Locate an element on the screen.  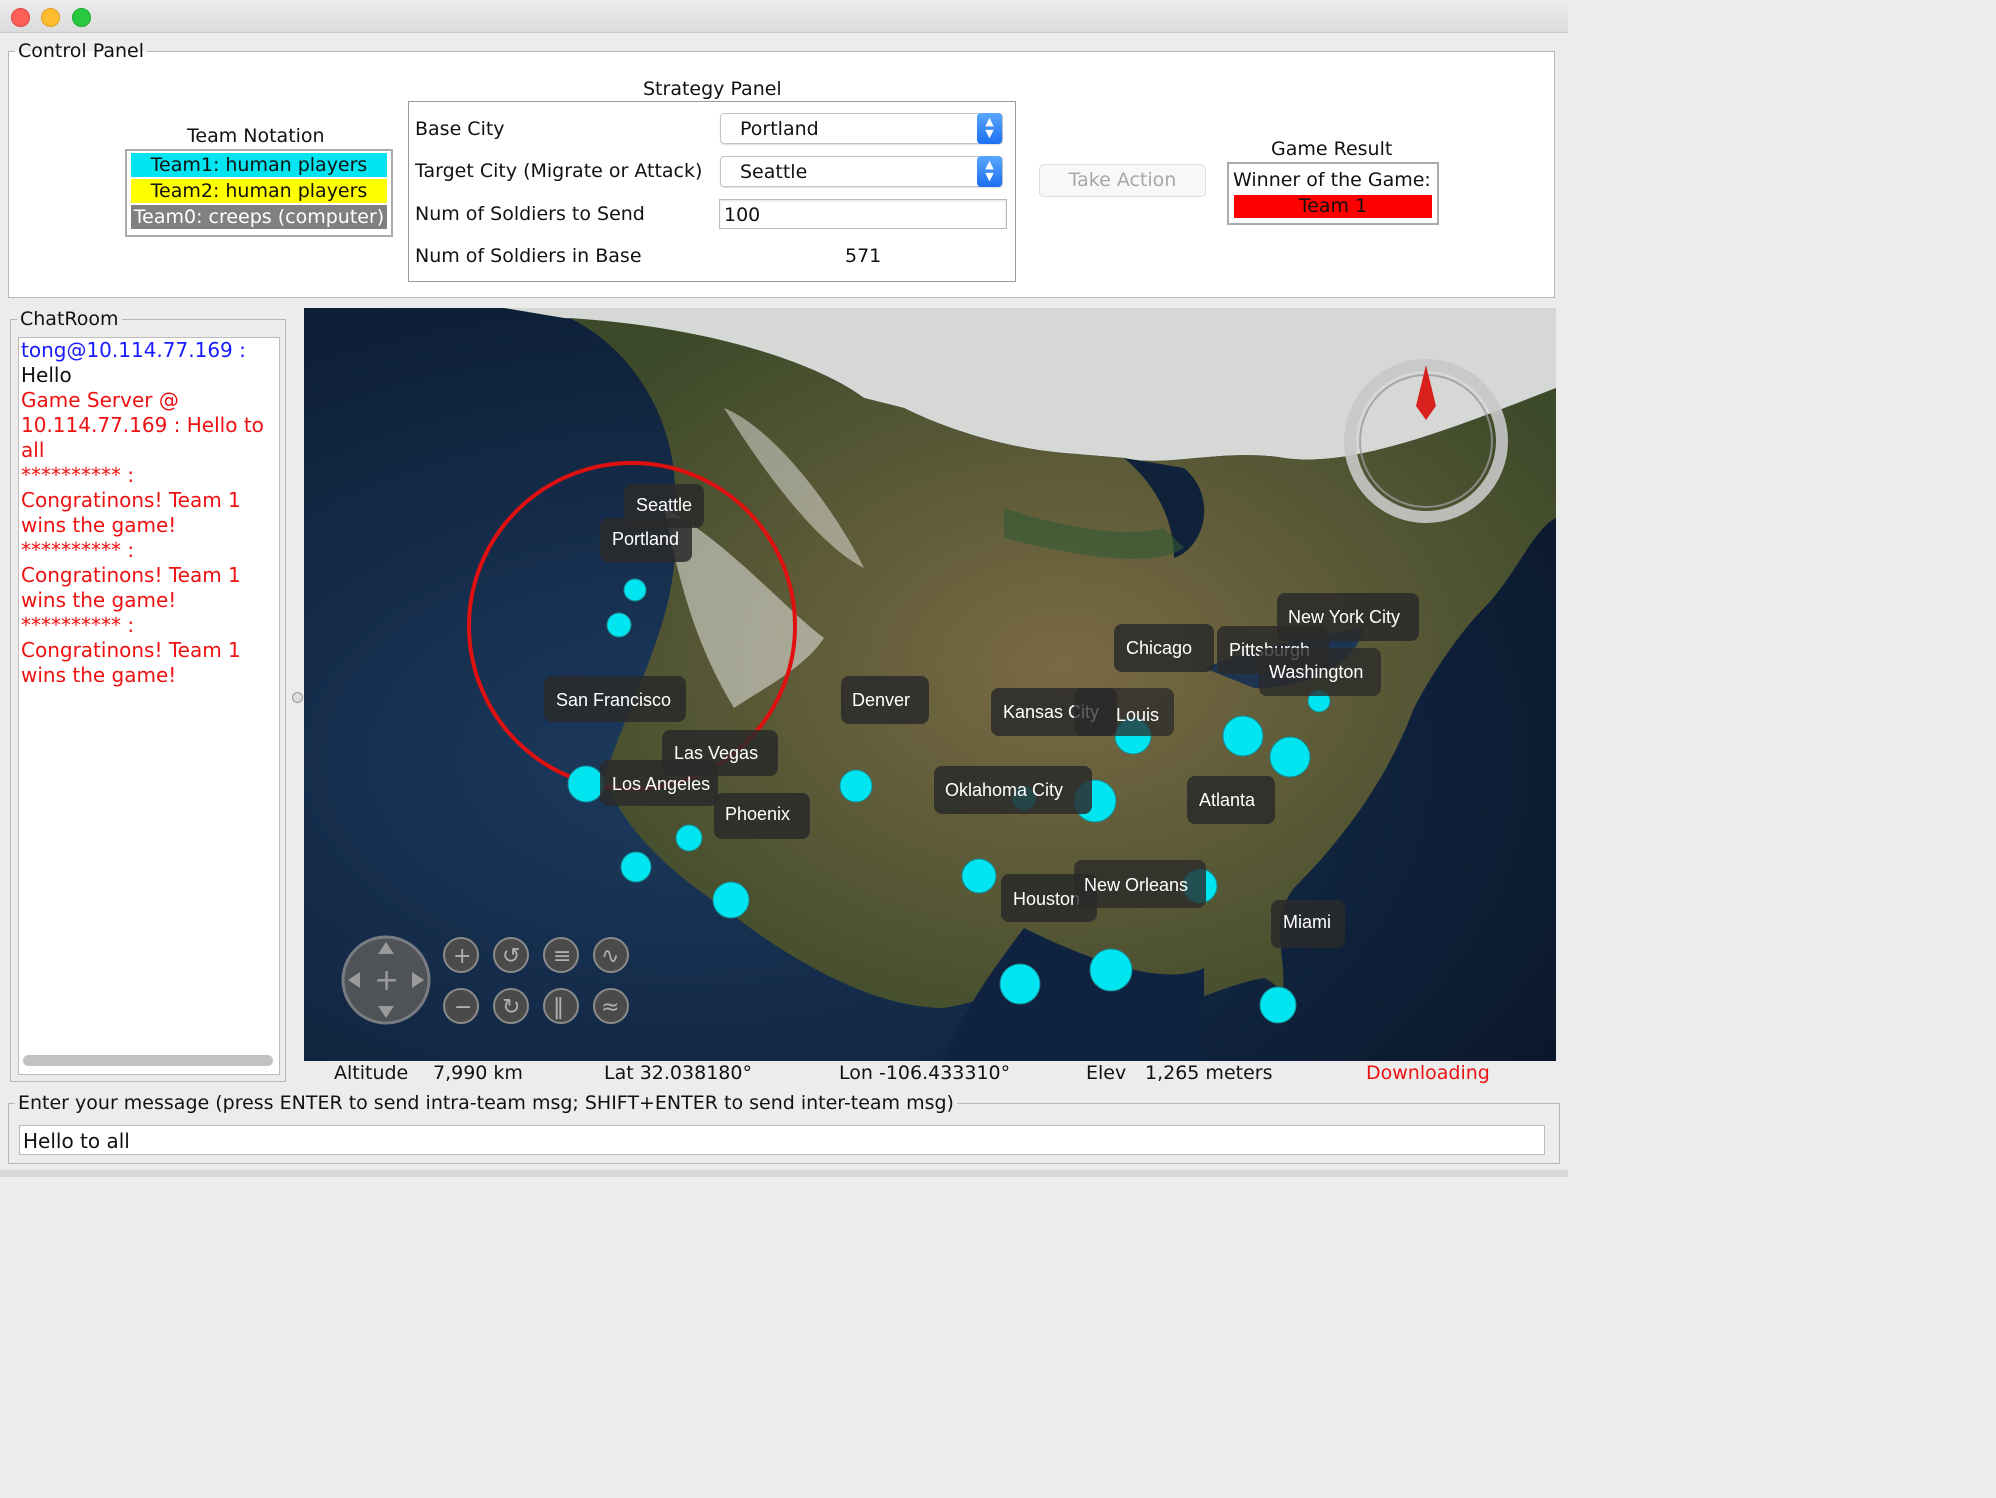
city-label-chicago: Chicago is located at coordinates (1159, 648).